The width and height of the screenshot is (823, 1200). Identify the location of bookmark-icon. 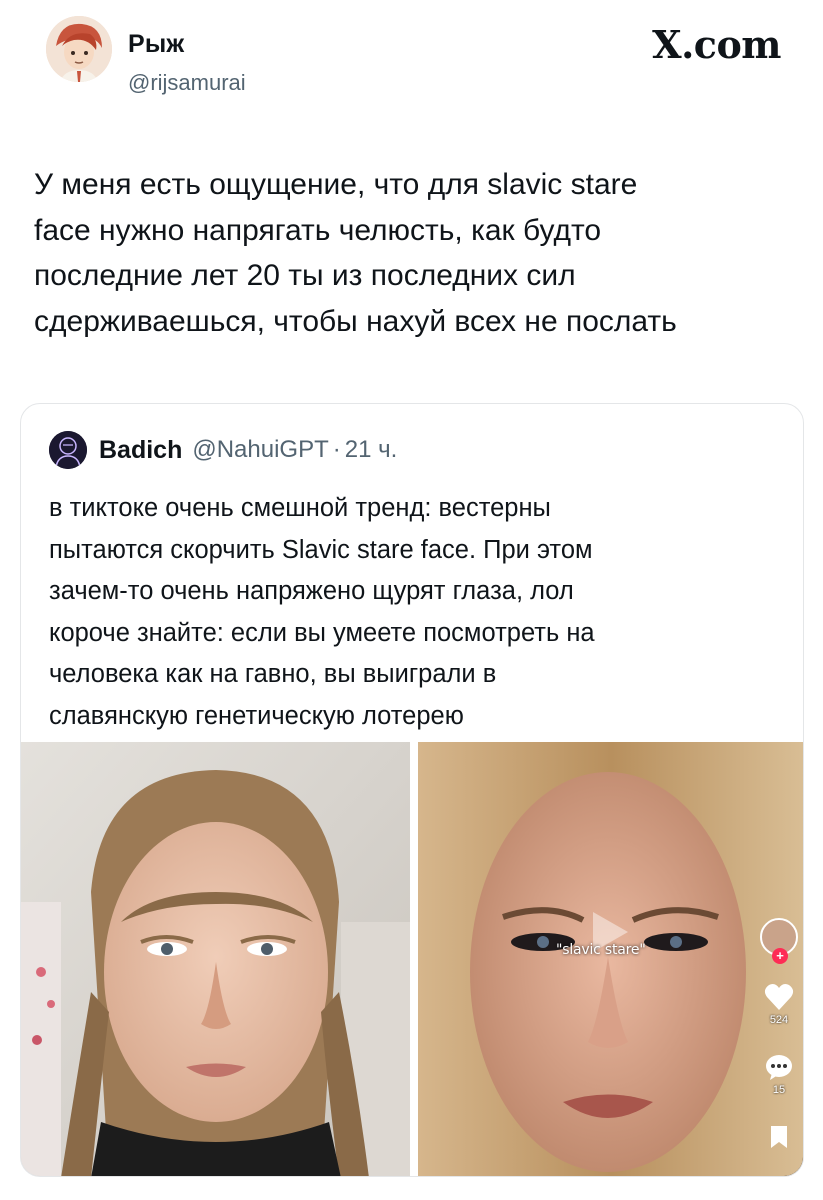
(779, 1137).